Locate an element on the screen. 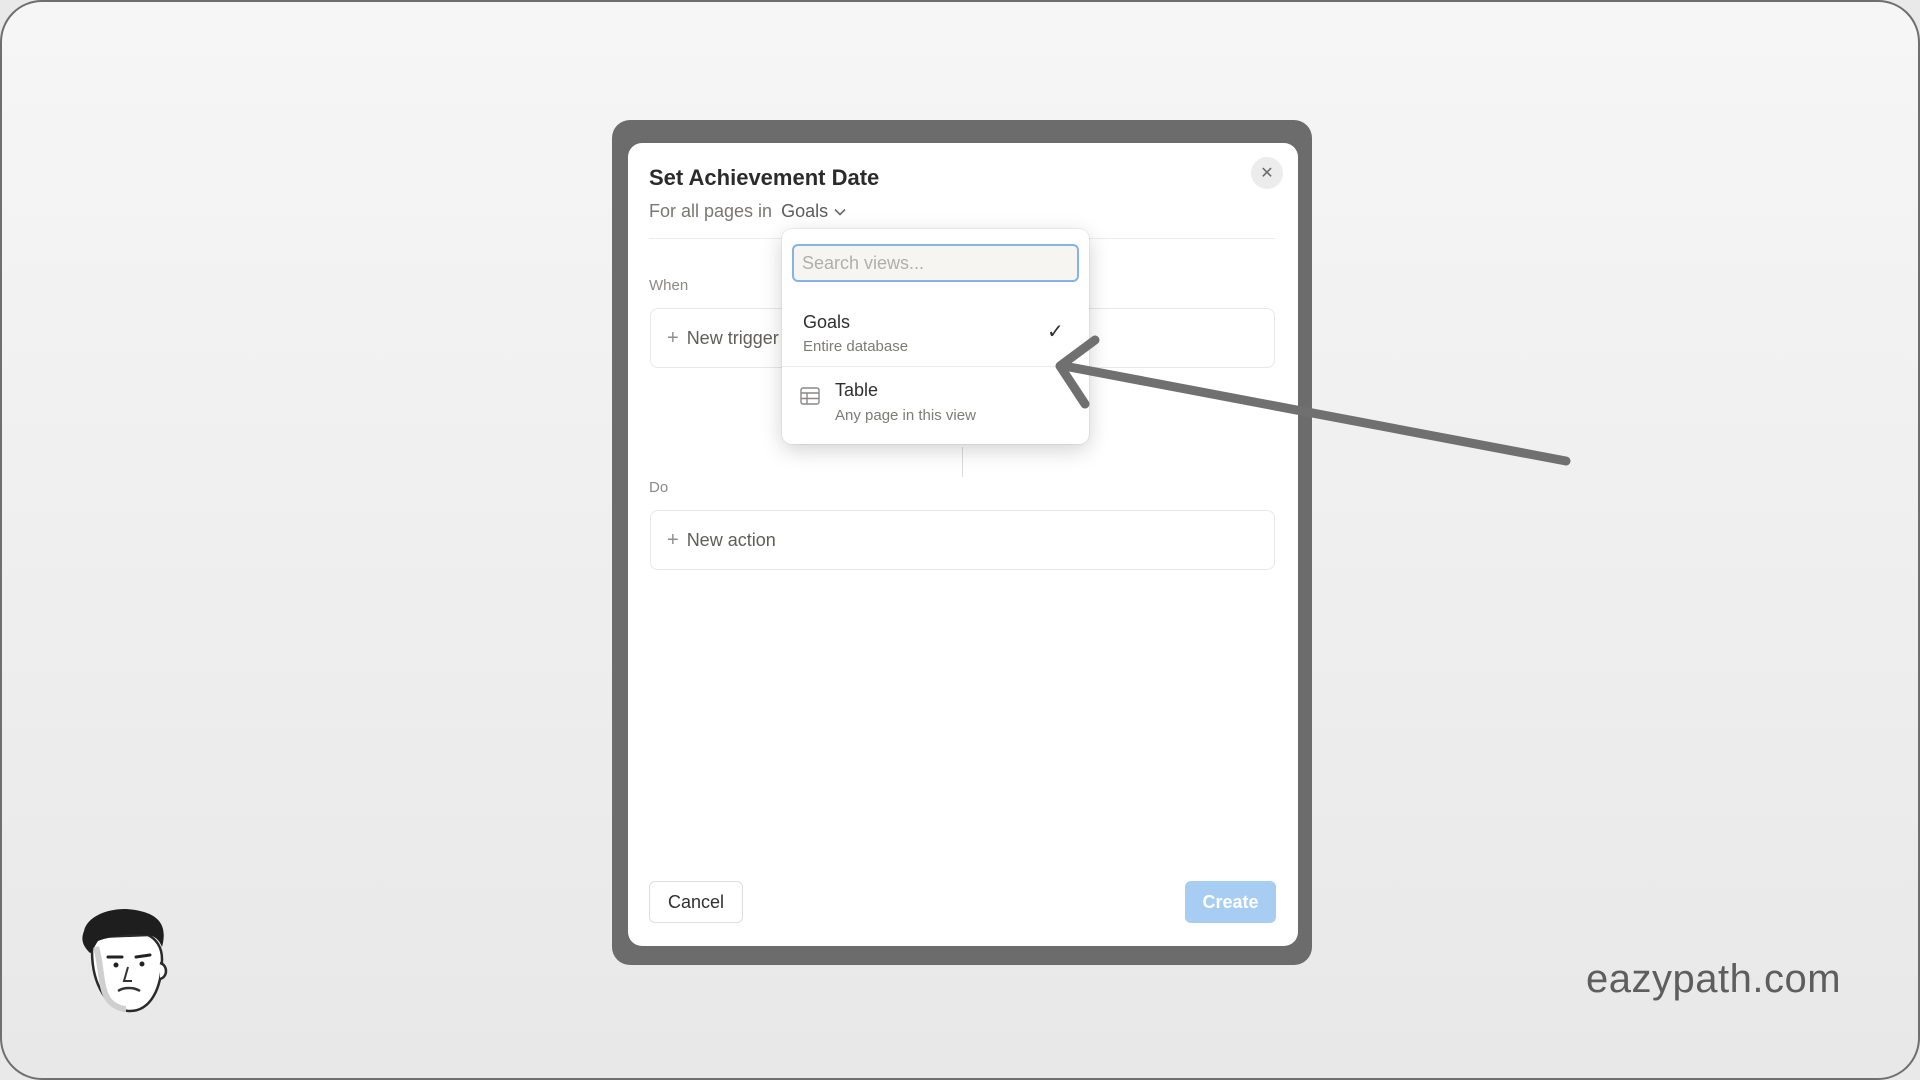 This screenshot has height=1080, width=1920. create-button: Create is located at coordinates (1230, 902).